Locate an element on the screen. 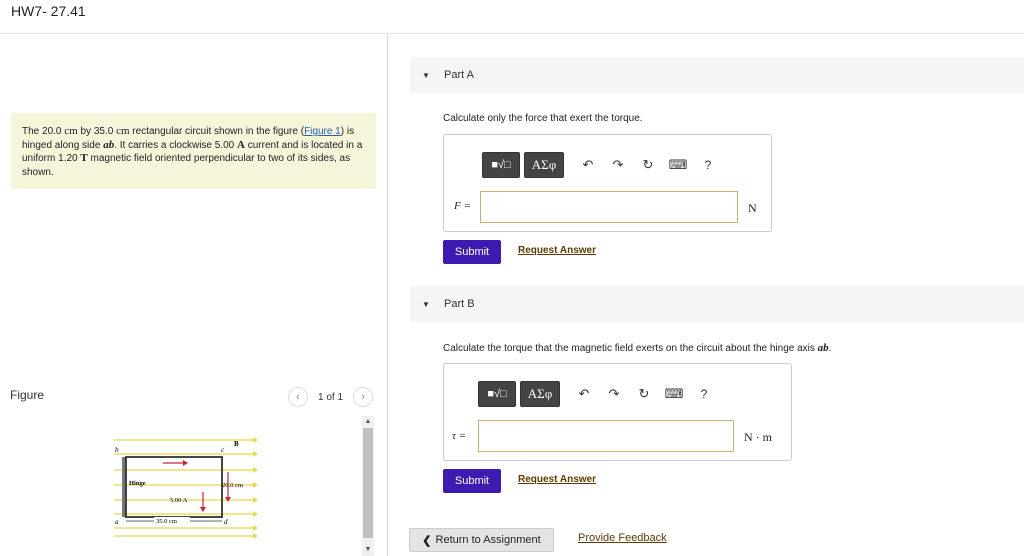  figure-pager: ‹ 1 of 1 › is located at coordinates (331, 397).